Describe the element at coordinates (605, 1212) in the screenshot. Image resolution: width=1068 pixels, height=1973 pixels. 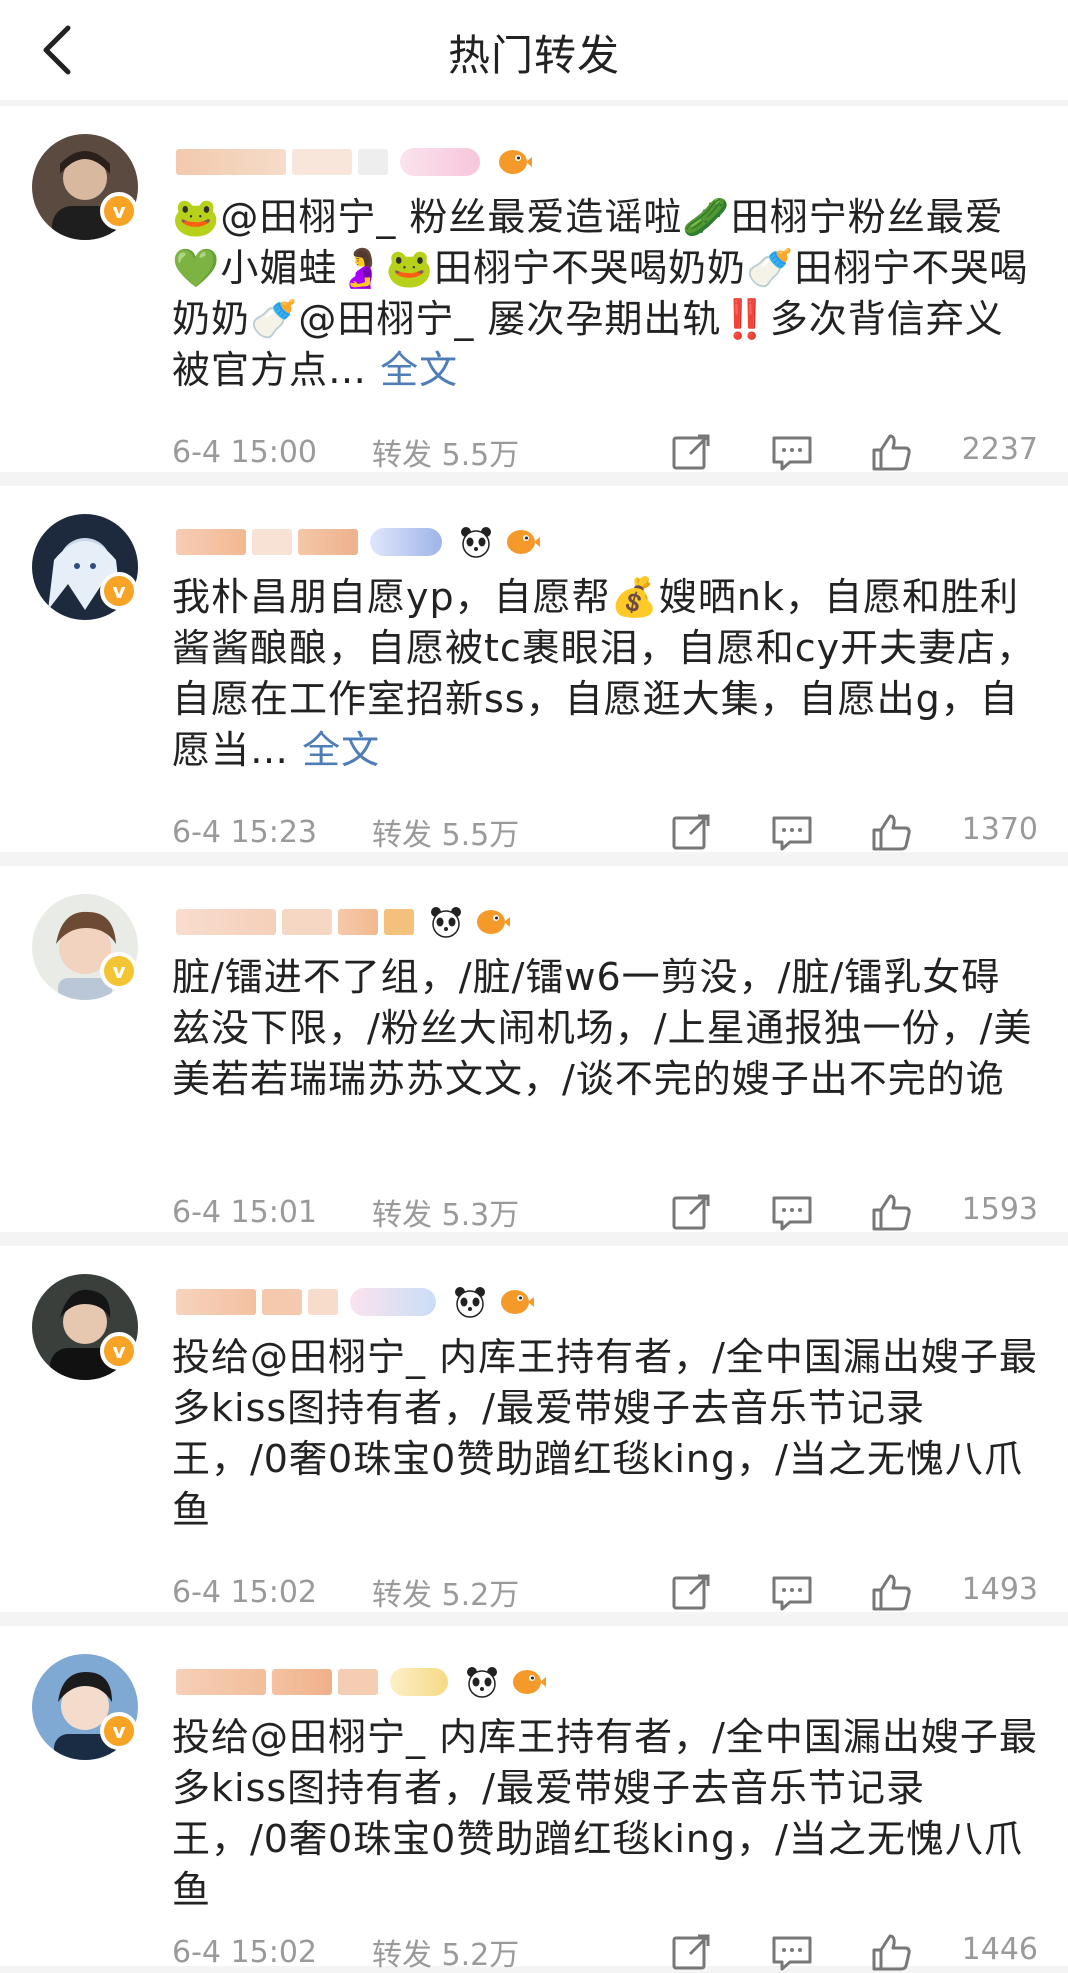
I see `post-meta: 6-4 15:01 转发 5.3万 1593` at that location.